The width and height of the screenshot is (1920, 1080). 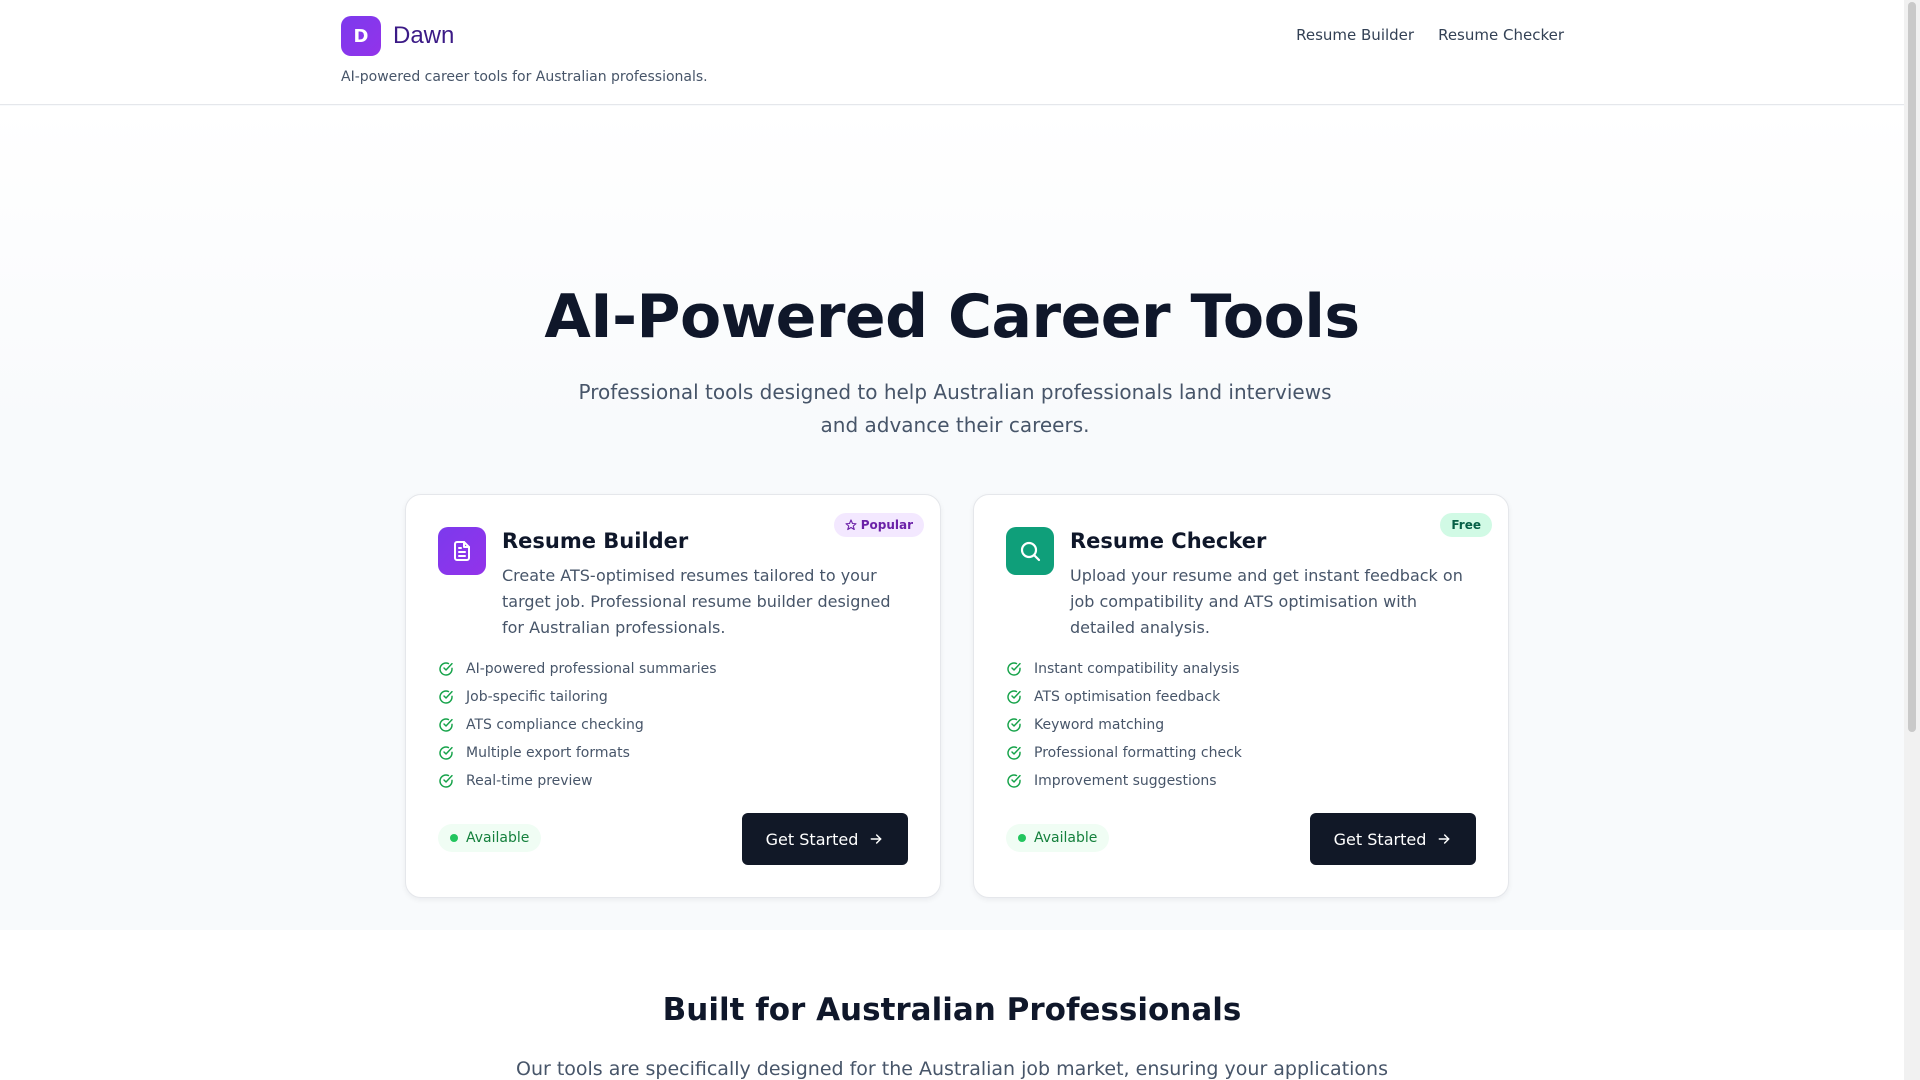 I want to click on star-icon, so click(x=851, y=525).